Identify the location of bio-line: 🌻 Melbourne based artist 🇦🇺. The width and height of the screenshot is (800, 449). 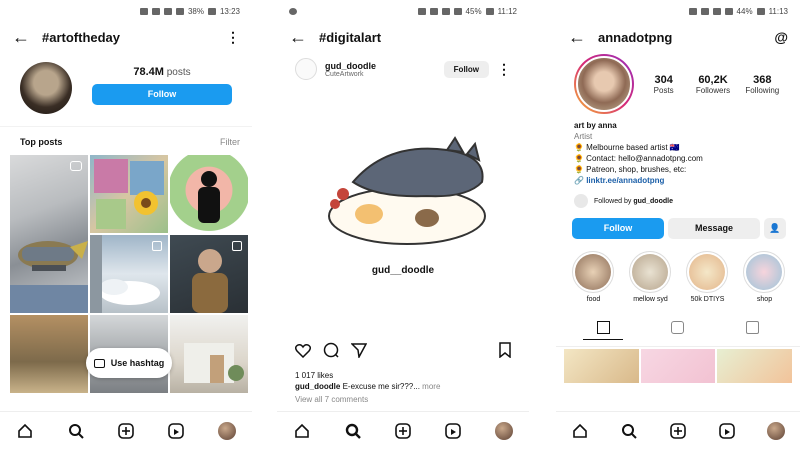
(627, 147).